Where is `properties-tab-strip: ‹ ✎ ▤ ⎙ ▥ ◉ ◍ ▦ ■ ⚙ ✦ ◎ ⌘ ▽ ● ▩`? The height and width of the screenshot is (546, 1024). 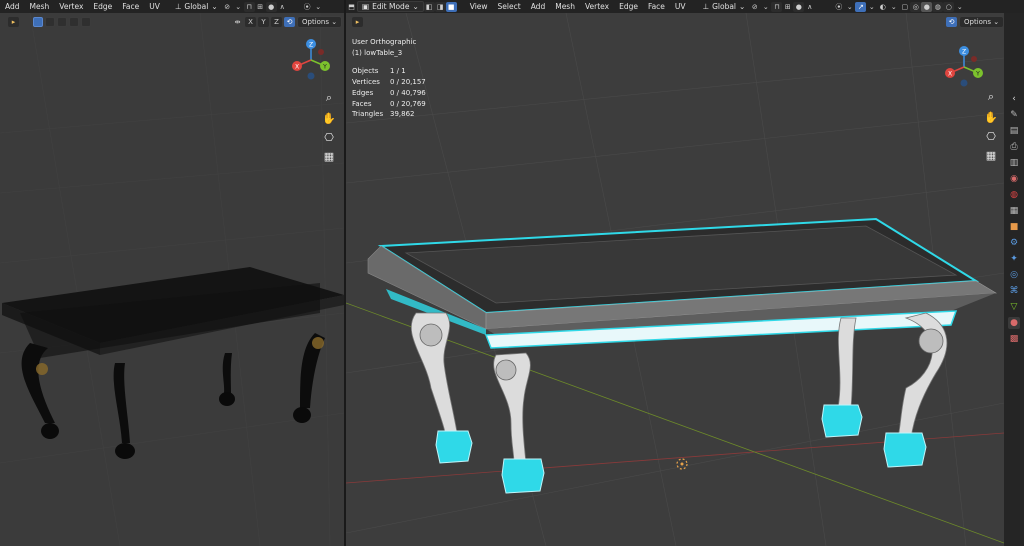
properties-tab-strip: ‹ ✎ ▤ ⎙ ▥ ◉ ◍ ▦ ■ ⚙ ✦ ◎ ⌘ ▽ ● ▩ is located at coordinates (1014, 279).